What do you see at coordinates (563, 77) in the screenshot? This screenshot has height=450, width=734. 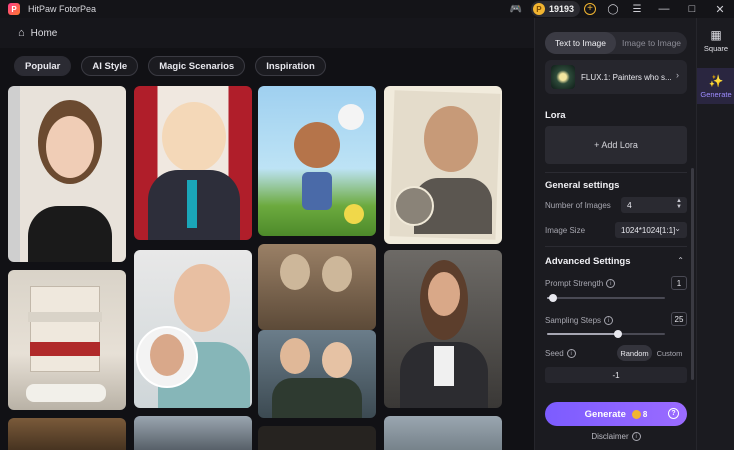 I see `model-thumbnail` at bounding box center [563, 77].